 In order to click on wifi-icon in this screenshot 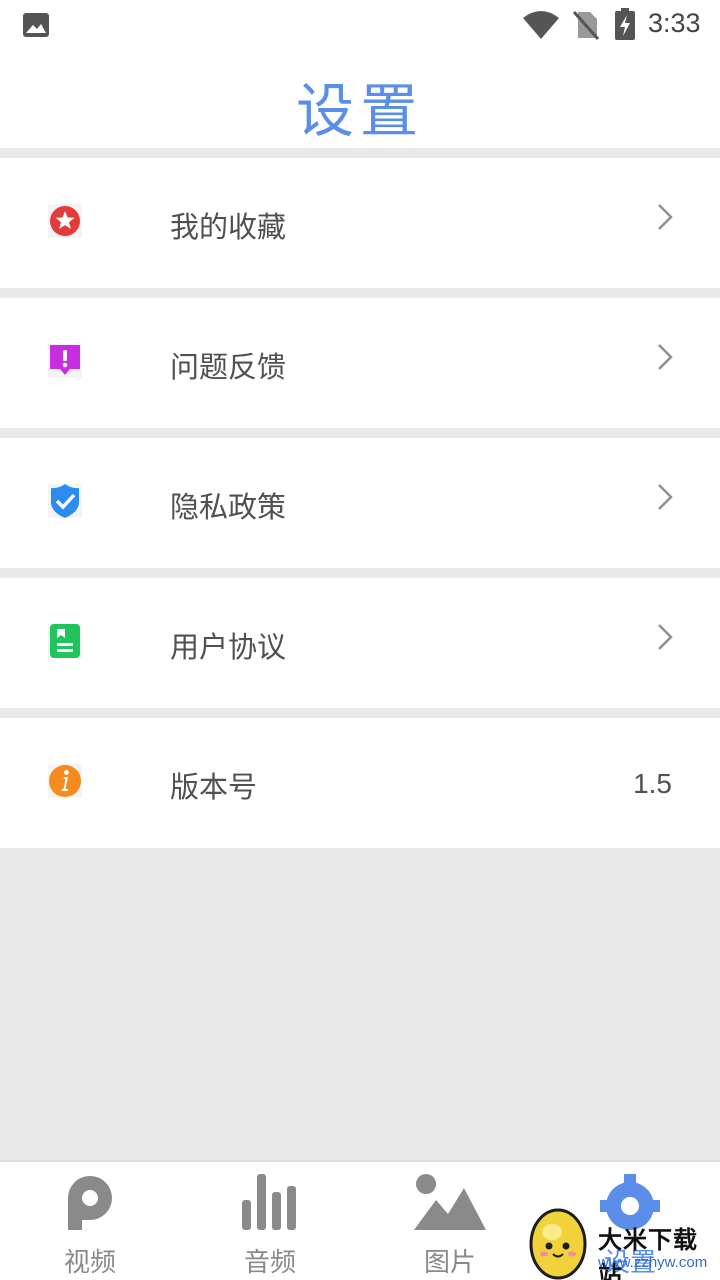, I will do `click(541, 25)`.